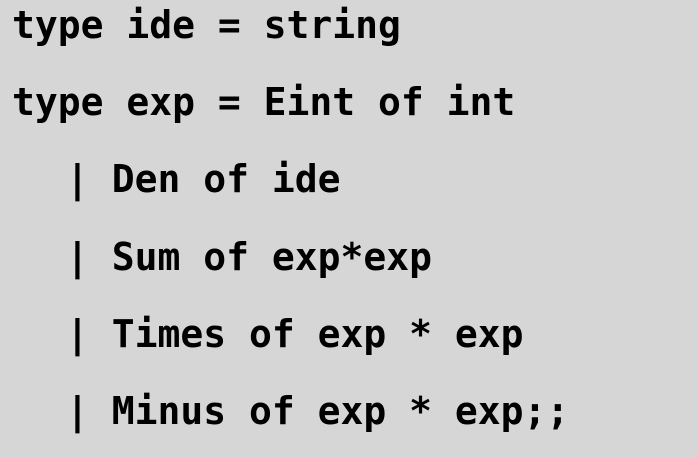 Image resolution: width=698 pixels, height=458 pixels. Describe the element at coordinates (264, 102) in the screenshot. I see `code-line-type-exp: type exp = Eint of int` at that location.